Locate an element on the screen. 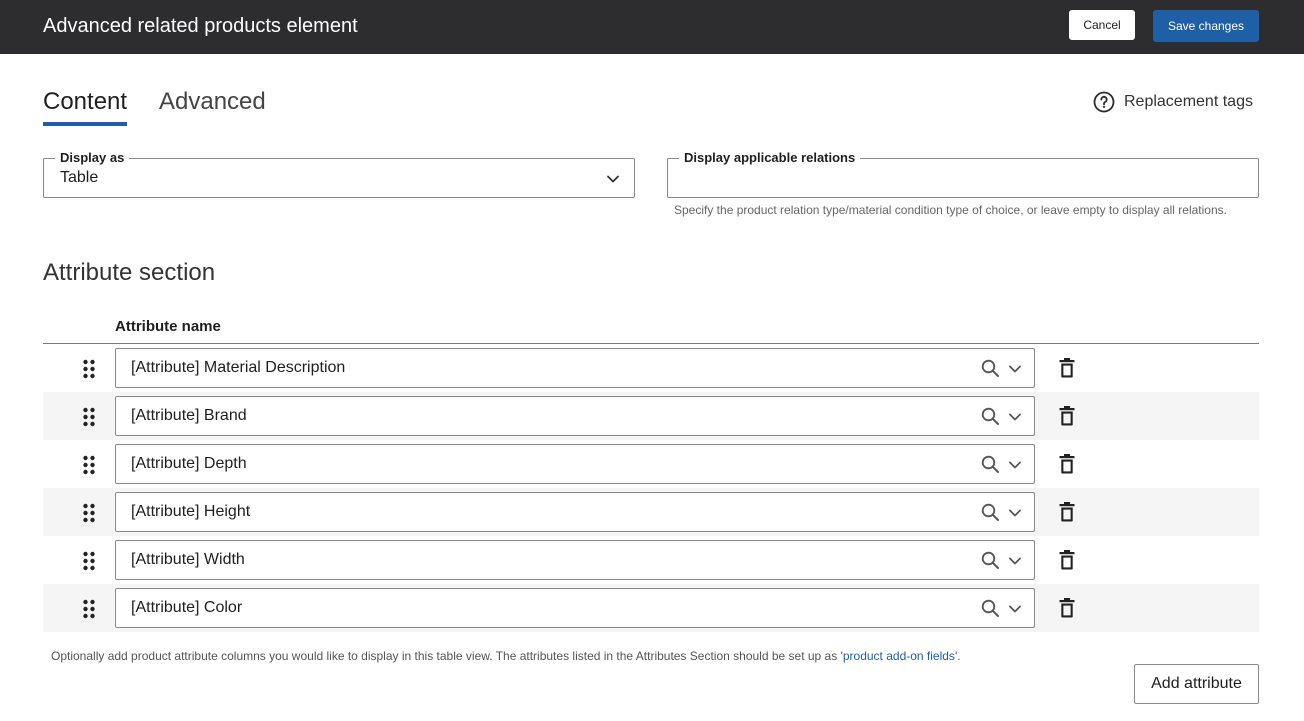  attribute-value: [Attribute] Material Description is located at coordinates (238, 367).